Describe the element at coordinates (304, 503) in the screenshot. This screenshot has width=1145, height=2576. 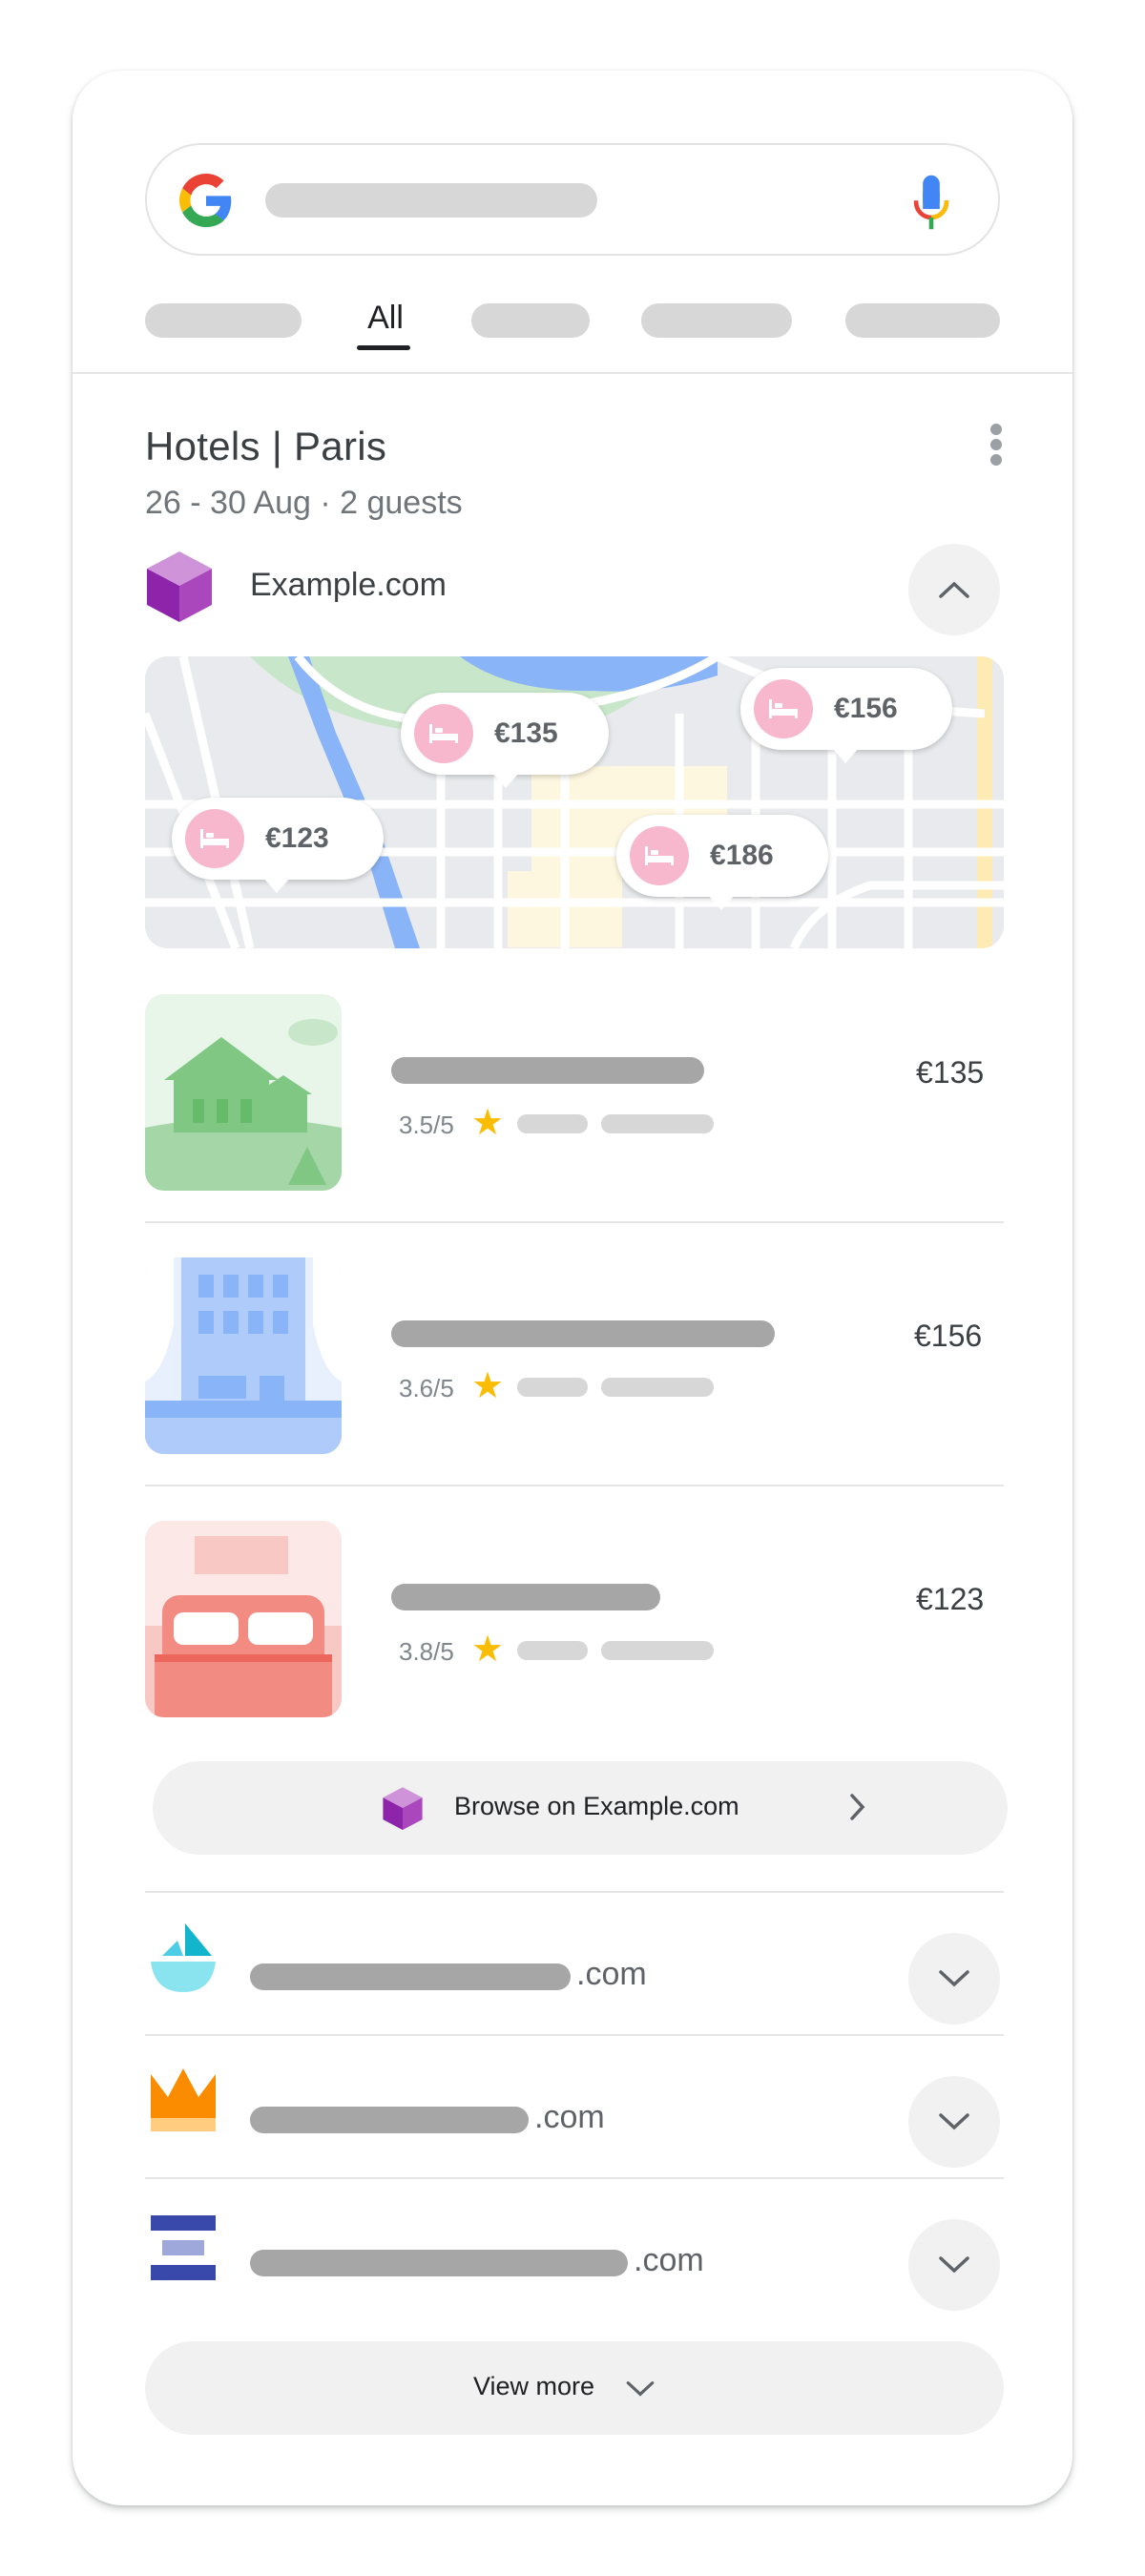
I see `trip-details: 26 - 30 Aug · 2 guests` at that location.